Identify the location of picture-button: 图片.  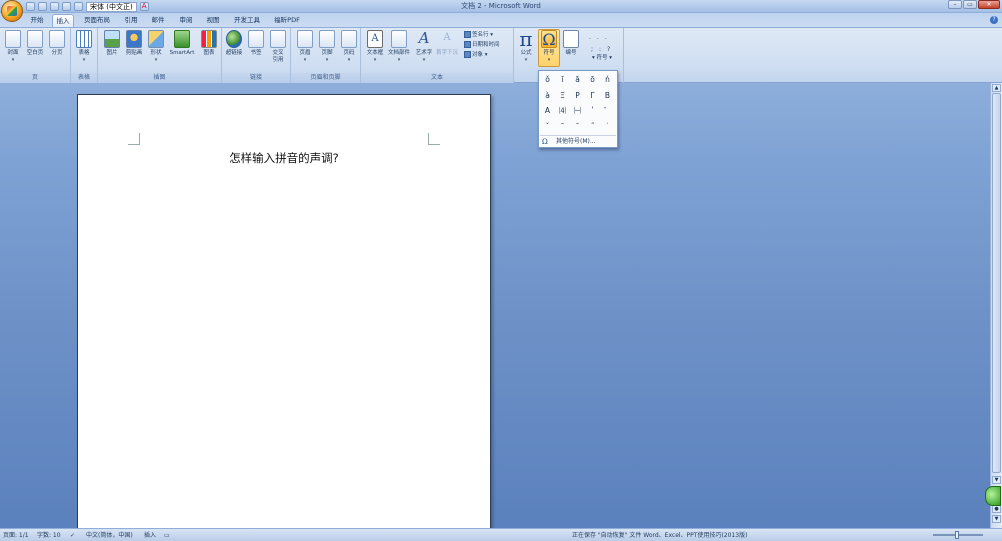
(112, 51).